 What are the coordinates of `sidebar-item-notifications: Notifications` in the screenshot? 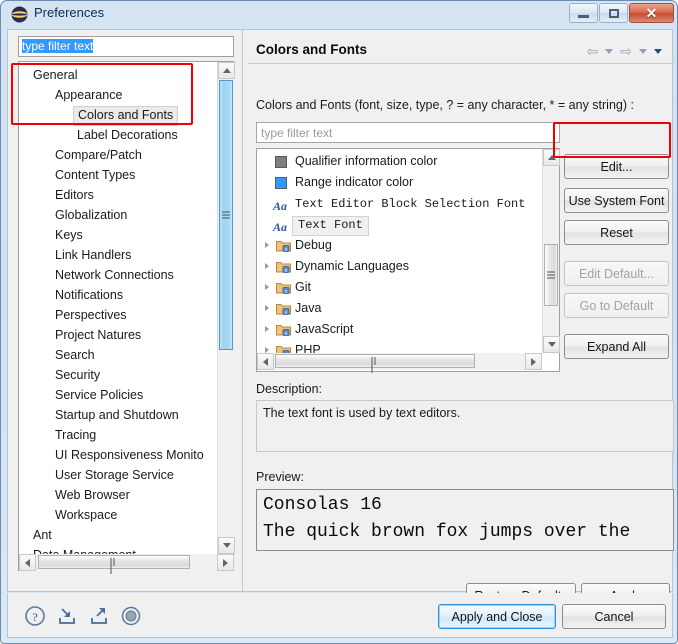 It's located at (111, 295).